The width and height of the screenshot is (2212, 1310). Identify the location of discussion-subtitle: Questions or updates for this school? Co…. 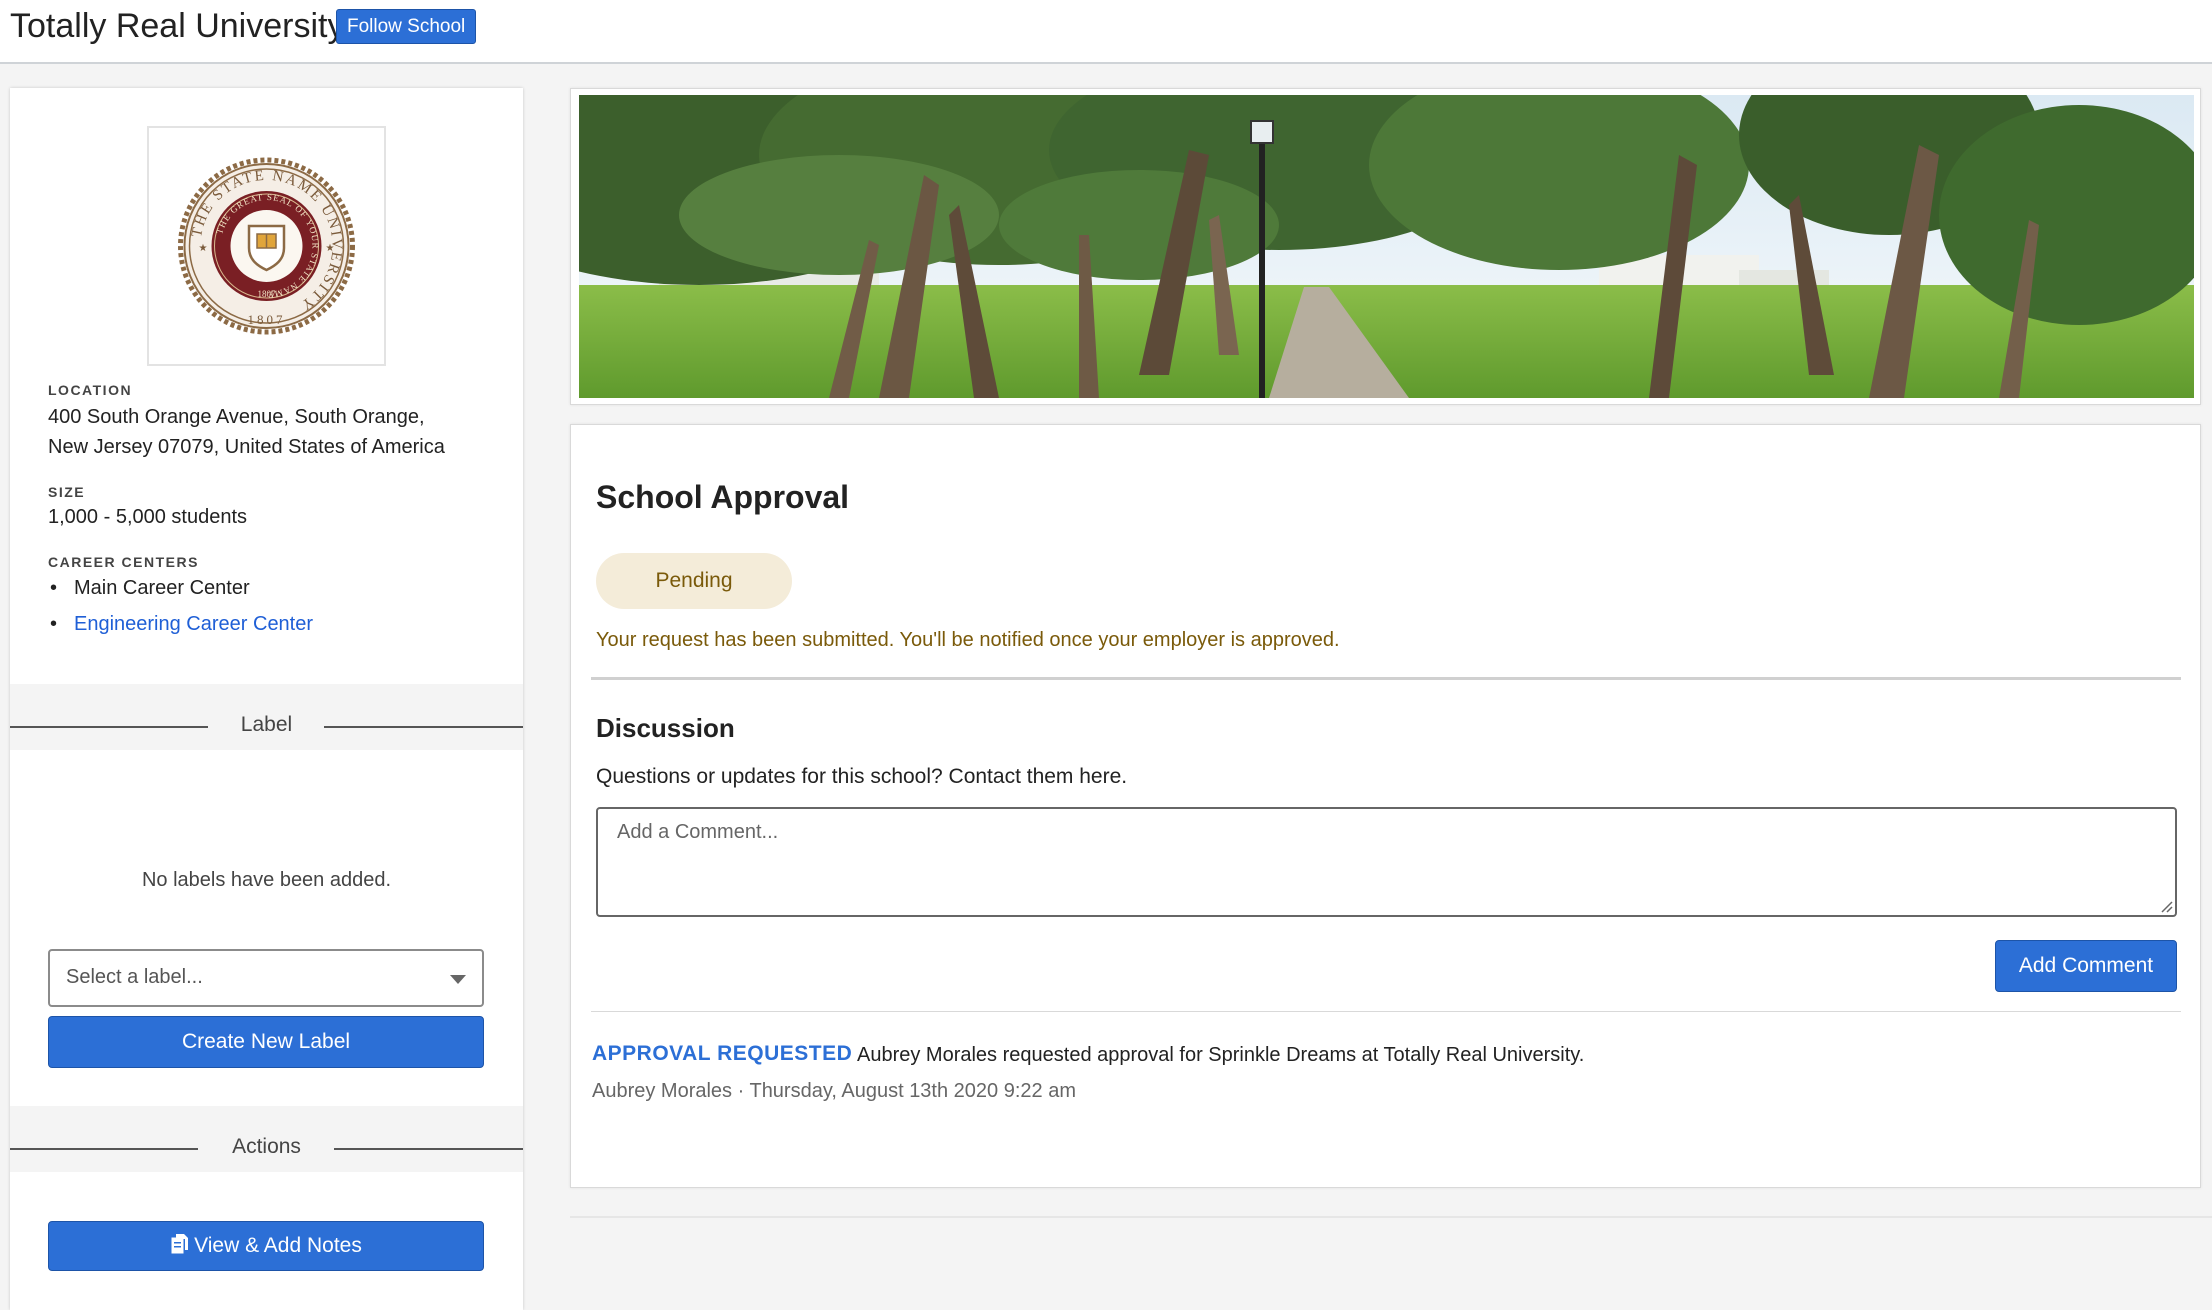
(862, 776).